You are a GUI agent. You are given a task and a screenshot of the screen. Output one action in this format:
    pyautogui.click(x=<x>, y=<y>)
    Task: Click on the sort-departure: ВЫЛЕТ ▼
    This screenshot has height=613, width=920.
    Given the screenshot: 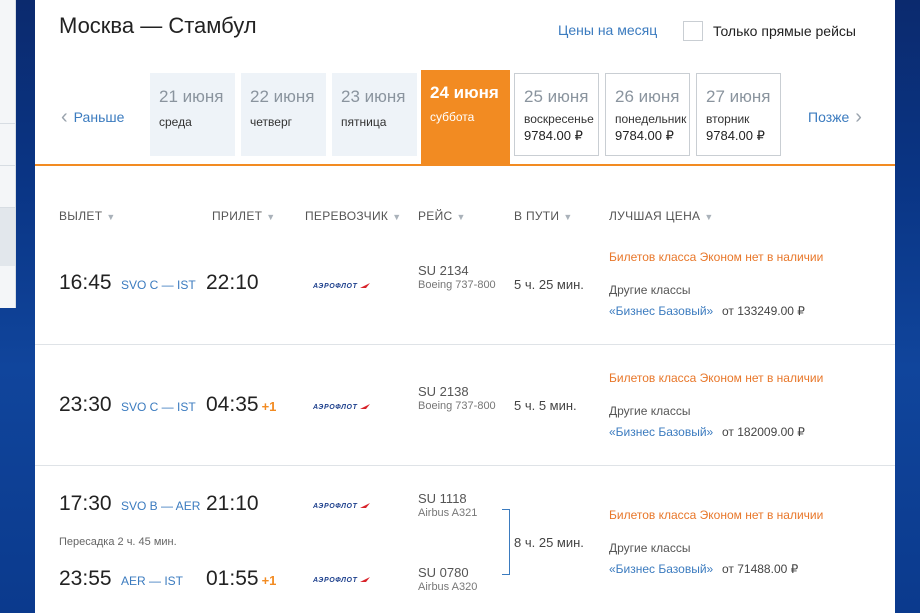 What is the action you would take?
    pyautogui.click(x=87, y=216)
    